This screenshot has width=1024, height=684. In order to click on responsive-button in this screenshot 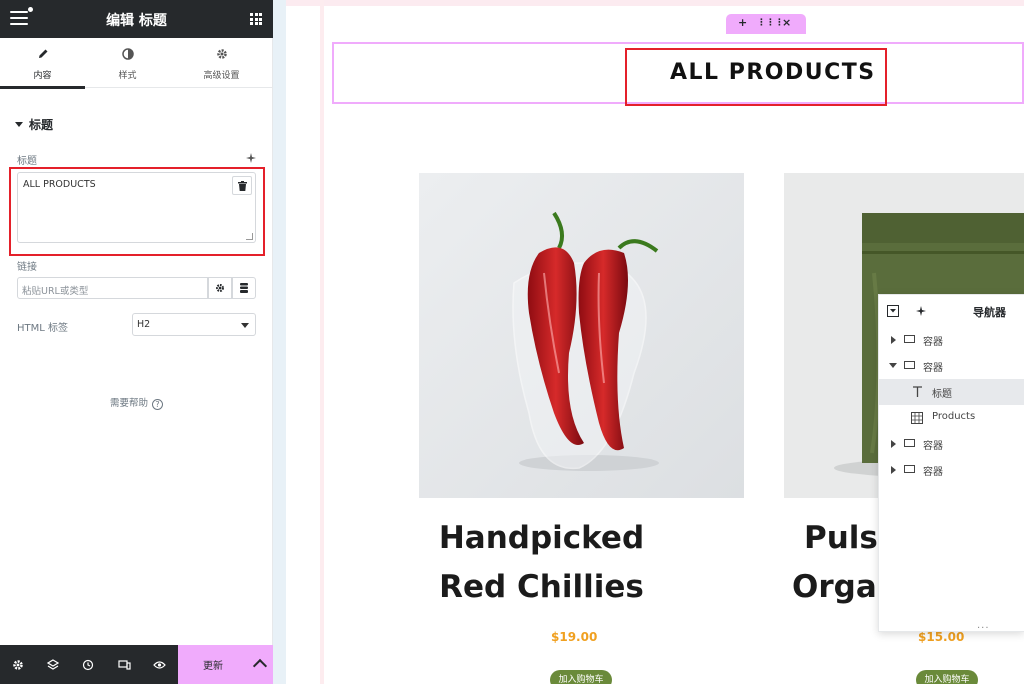, I will do `click(124, 665)`.